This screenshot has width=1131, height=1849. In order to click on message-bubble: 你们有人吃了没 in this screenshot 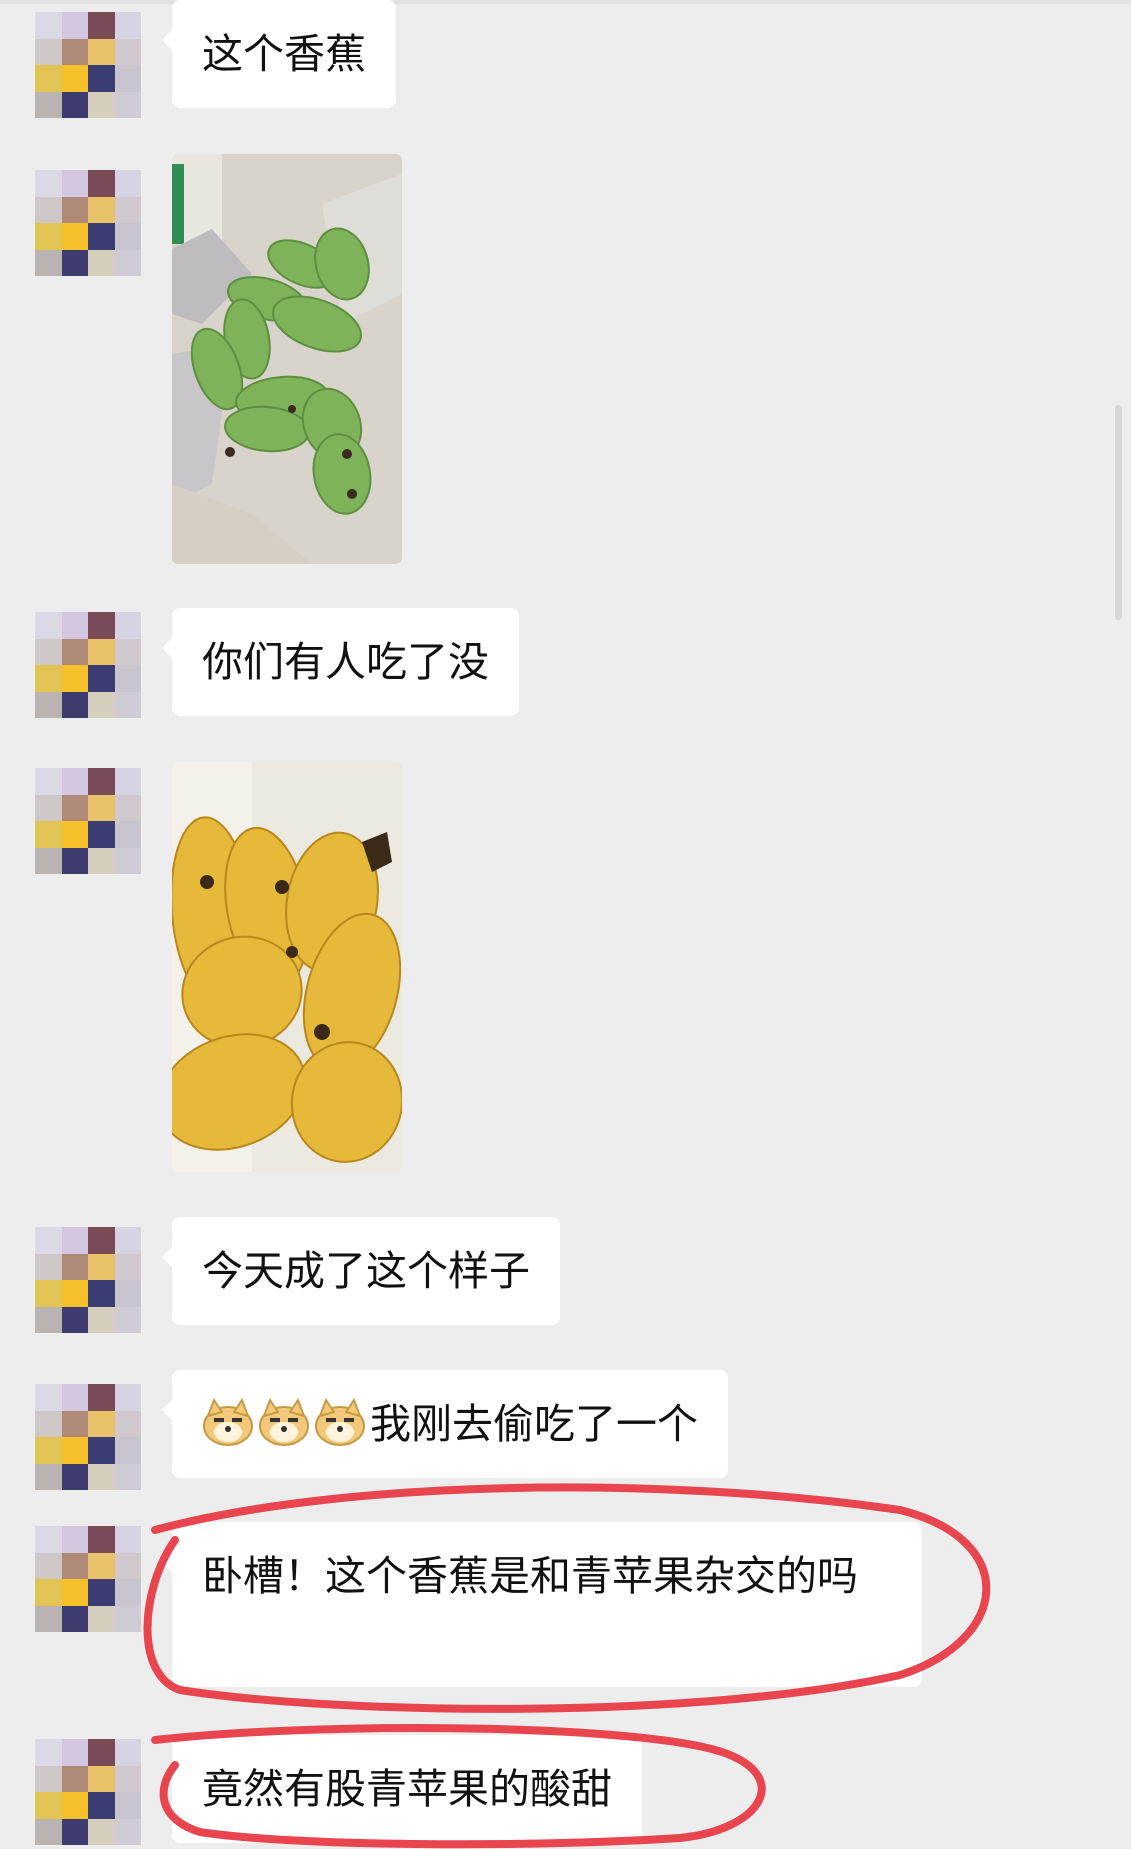, I will do `click(340, 662)`.